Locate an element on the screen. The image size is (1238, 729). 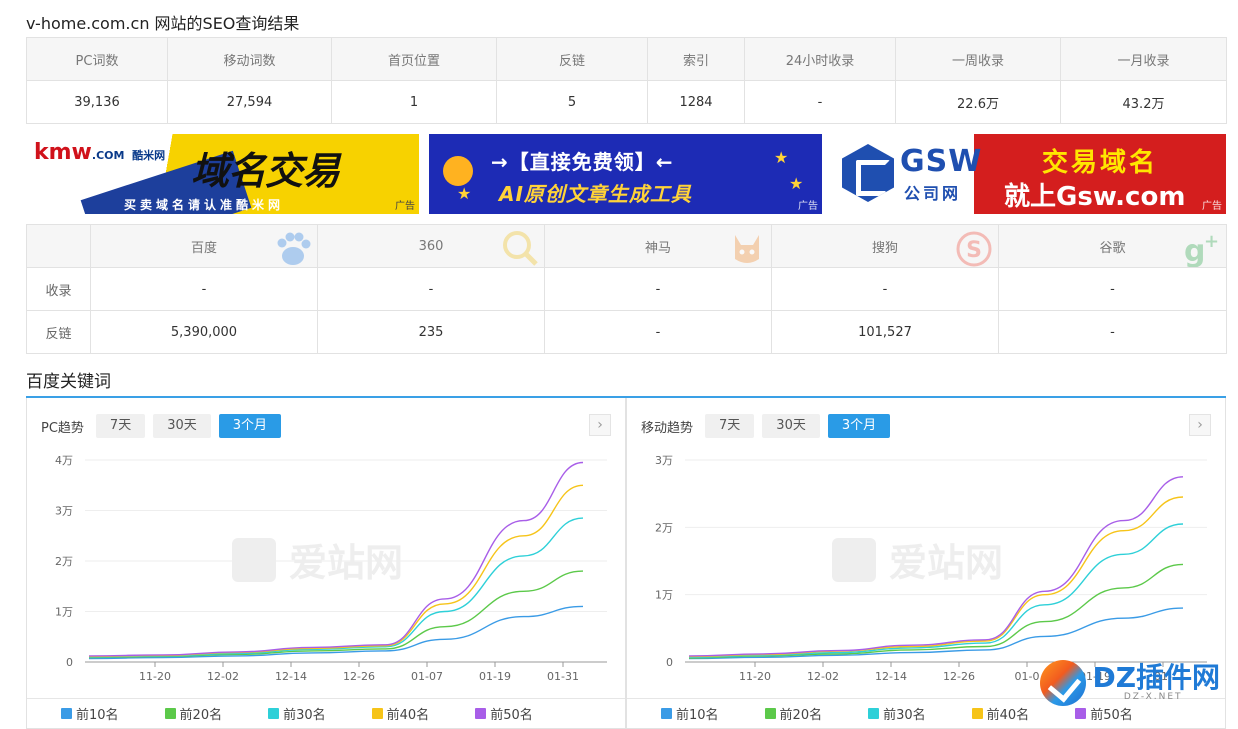
ad-banner-kmw: kmw.COM 酷米网 域名交易 买卖域名请认准酷米网 广告 is located at coordinates (222, 174).